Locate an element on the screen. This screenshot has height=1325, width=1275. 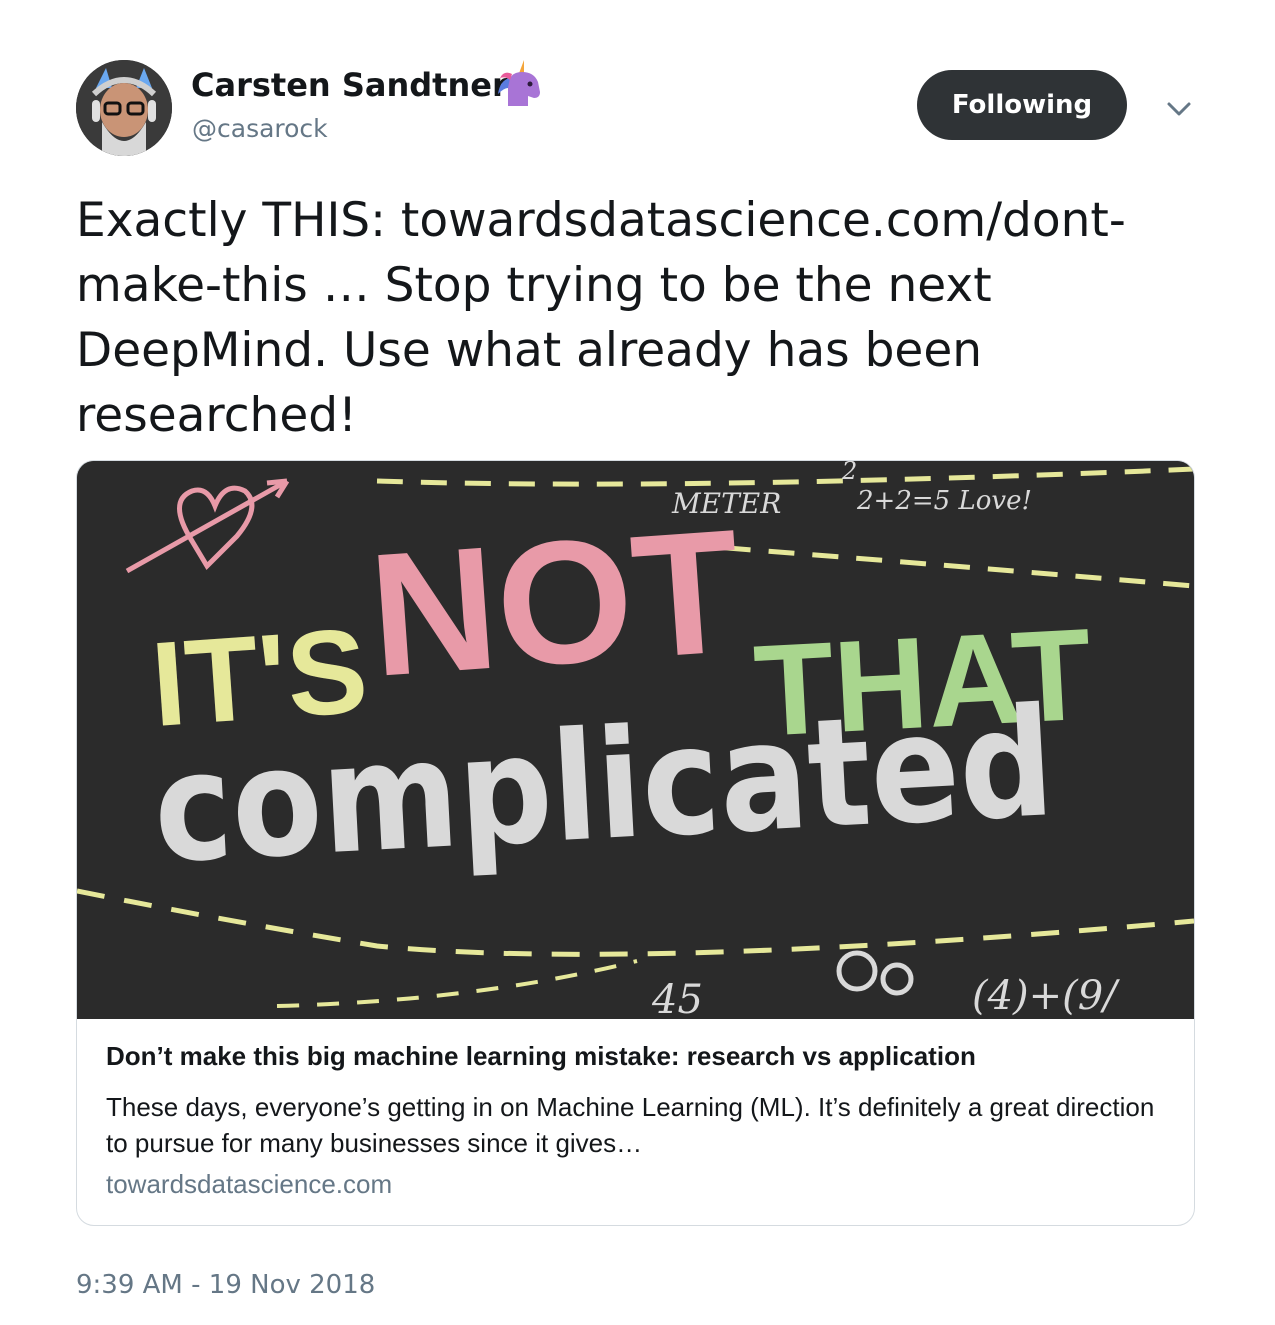
author-name: Carsten Sandtner is located at coordinates (349, 85).